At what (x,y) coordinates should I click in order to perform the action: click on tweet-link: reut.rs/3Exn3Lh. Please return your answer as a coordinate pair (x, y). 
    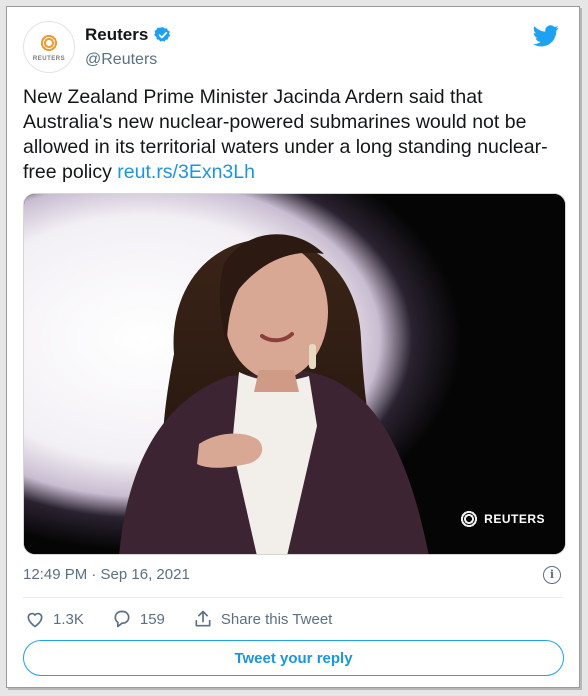
    Looking at the image, I should click on (186, 172).